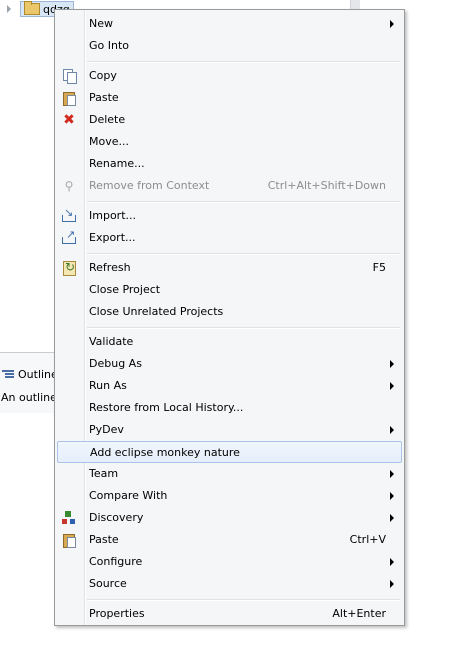 The width and height of the screenshot is (454, 645). I want to click on refresh-icon, so click(69, 268).